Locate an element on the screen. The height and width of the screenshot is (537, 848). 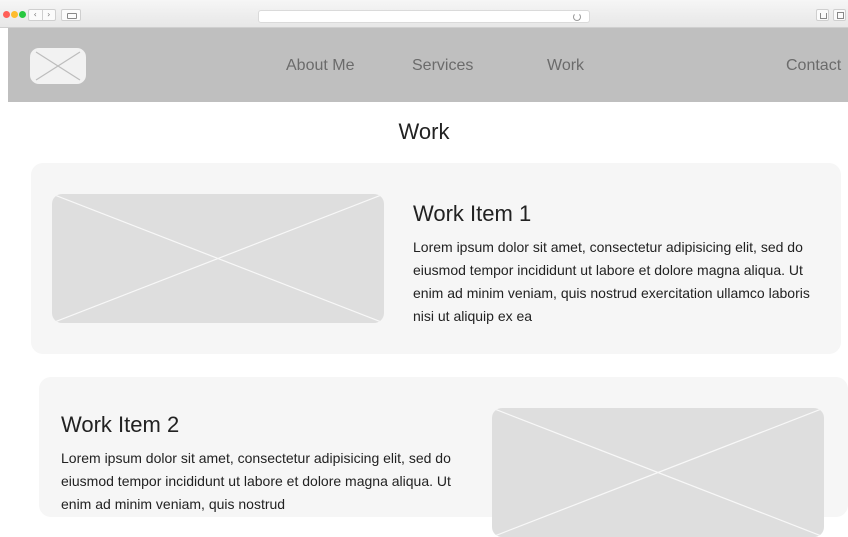
nav-link-contact: Contact is located at coordinates (813, 66).